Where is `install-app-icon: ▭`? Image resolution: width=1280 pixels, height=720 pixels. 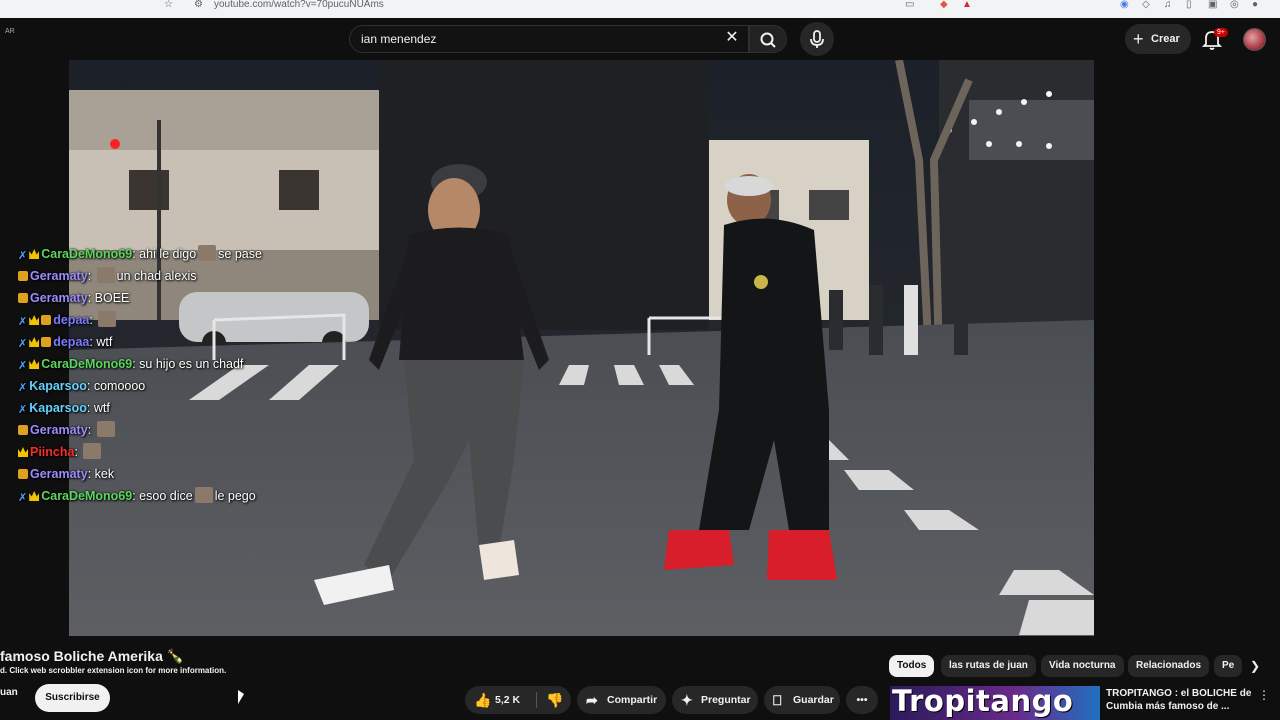 install-app-icon: ▭ is located at coordinates (909, 5).